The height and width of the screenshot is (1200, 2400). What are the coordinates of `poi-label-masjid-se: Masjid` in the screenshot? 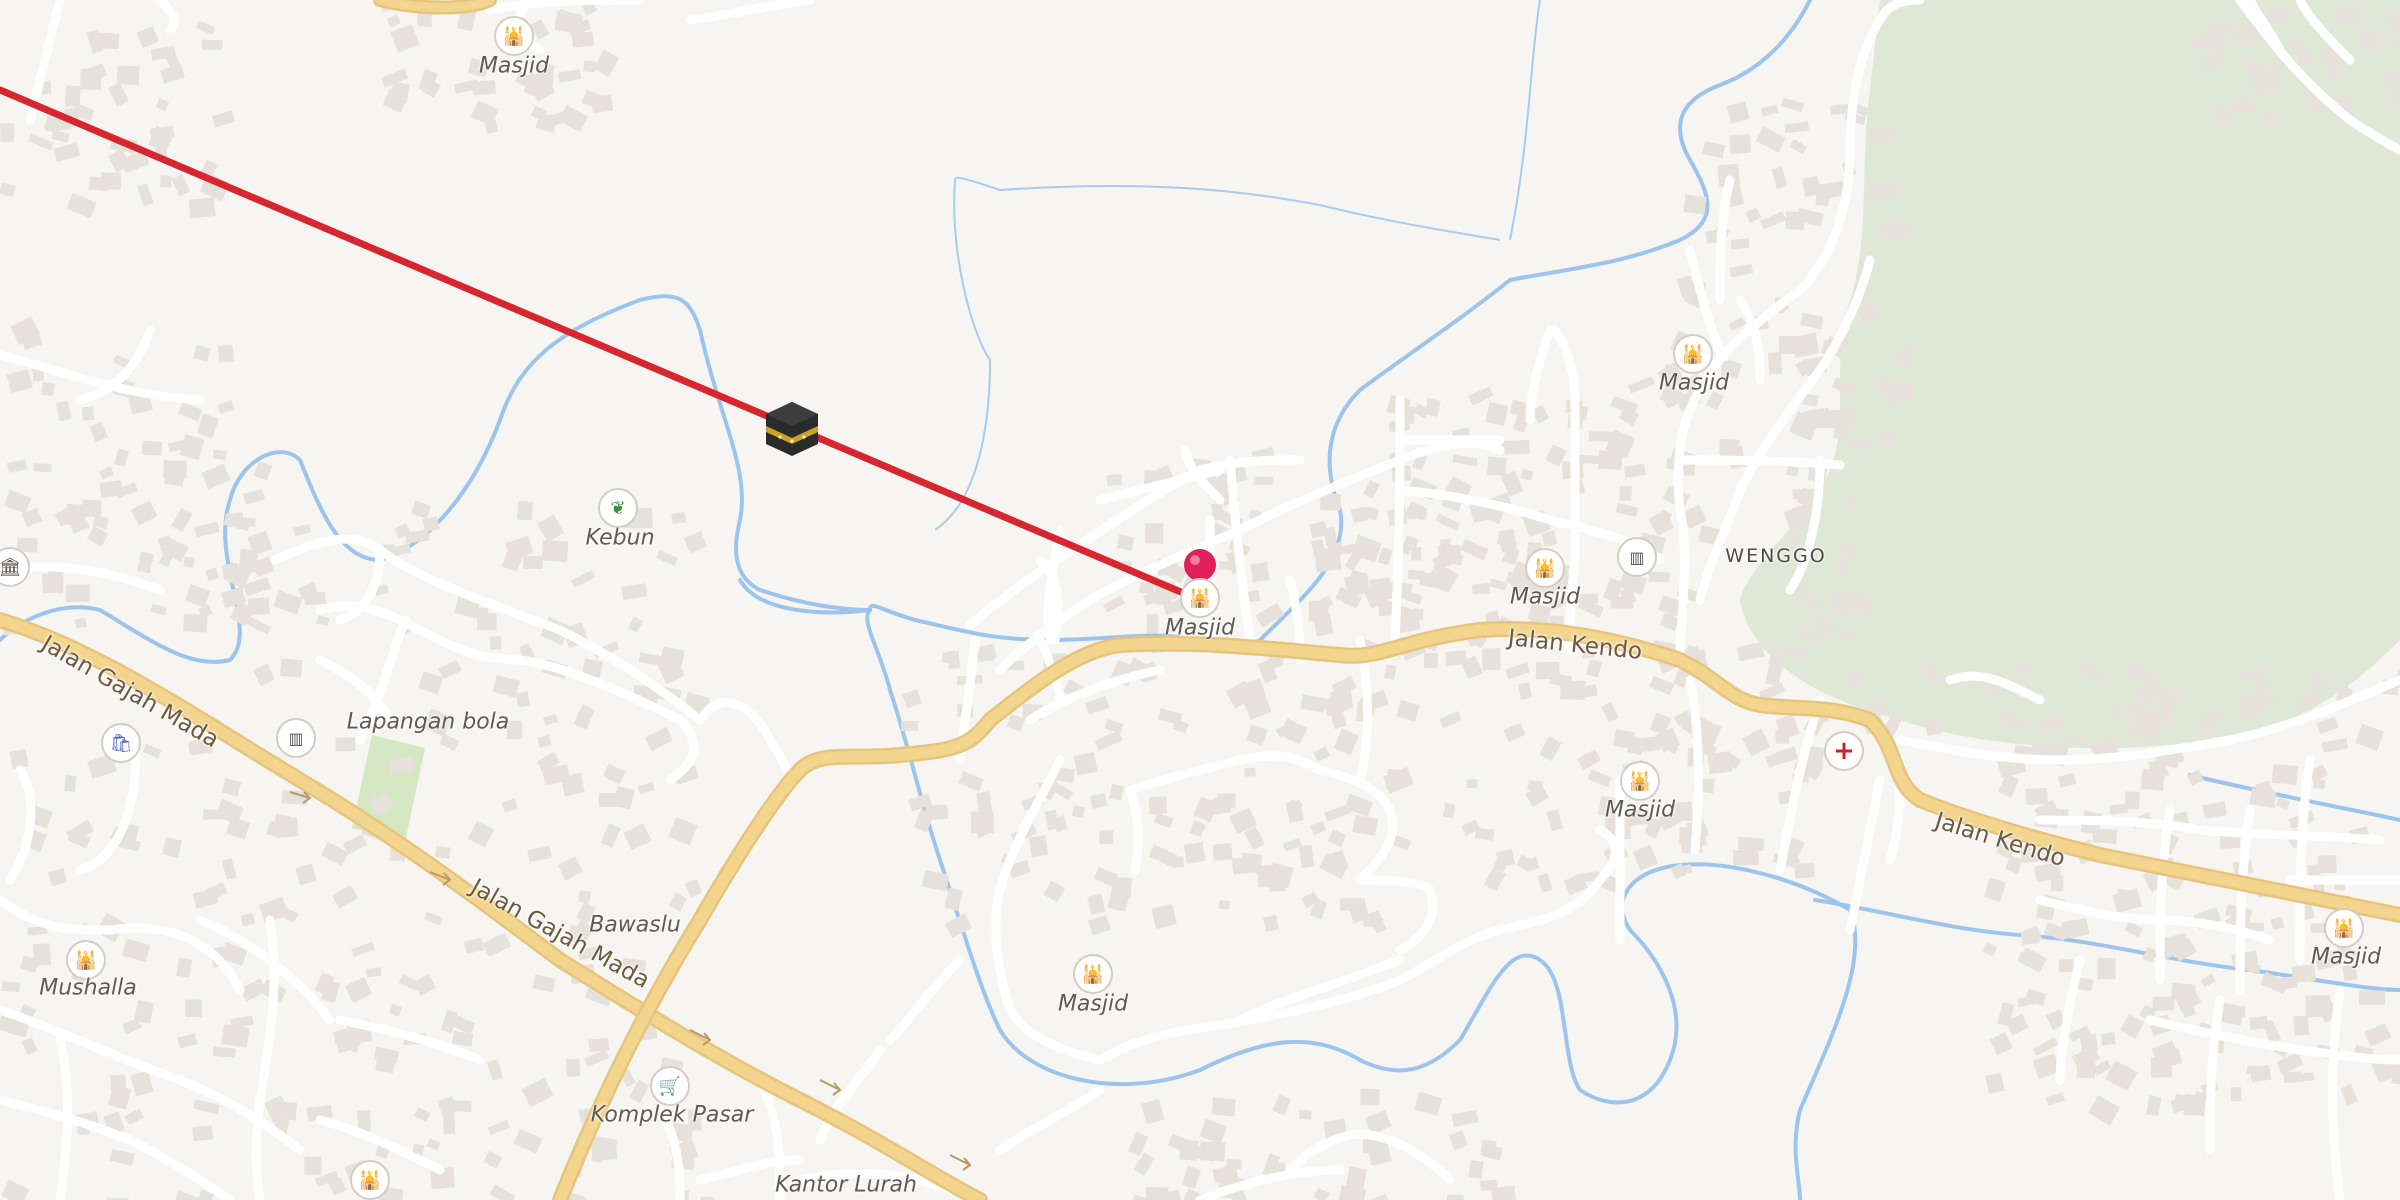 It's located at (1640, 810).